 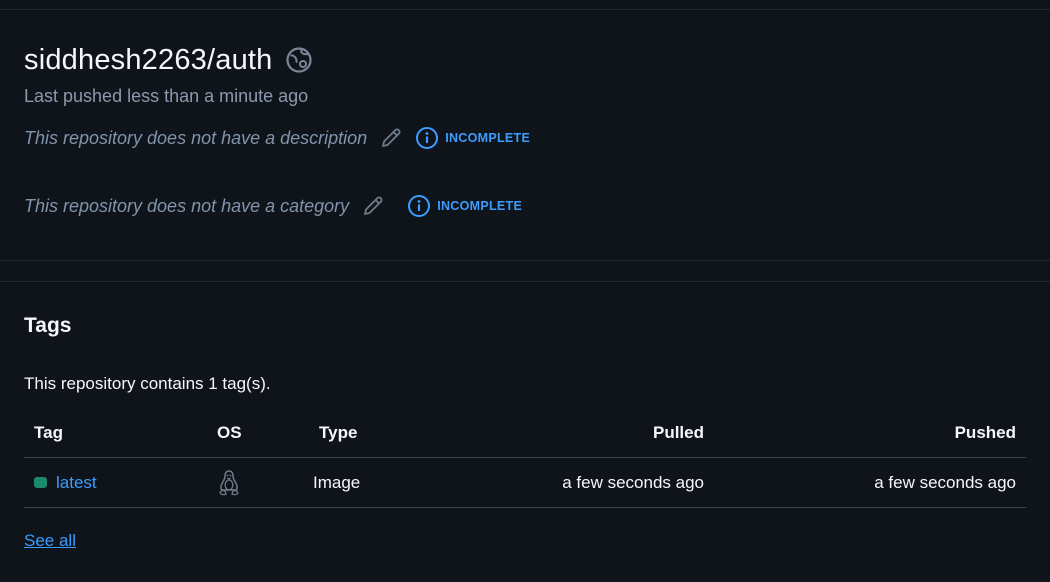 I want to click on tag-status-indicator, so click(x=40, y=482).